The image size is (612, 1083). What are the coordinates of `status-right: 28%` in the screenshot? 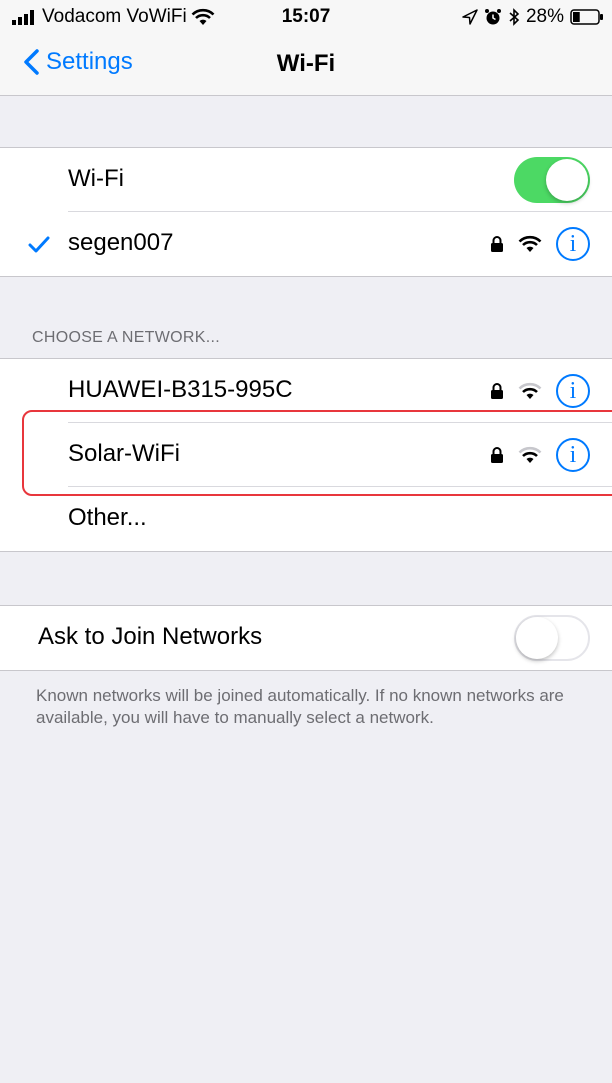 It's located at (533, 17).